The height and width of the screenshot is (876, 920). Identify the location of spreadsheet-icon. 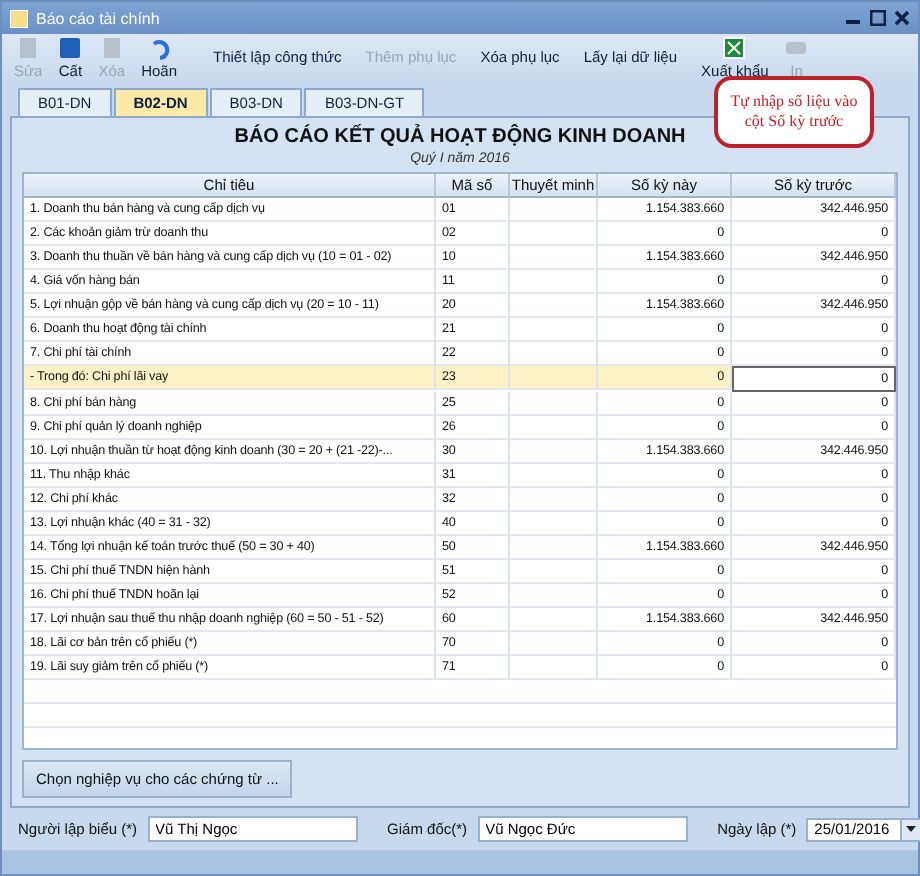
(734, 47).